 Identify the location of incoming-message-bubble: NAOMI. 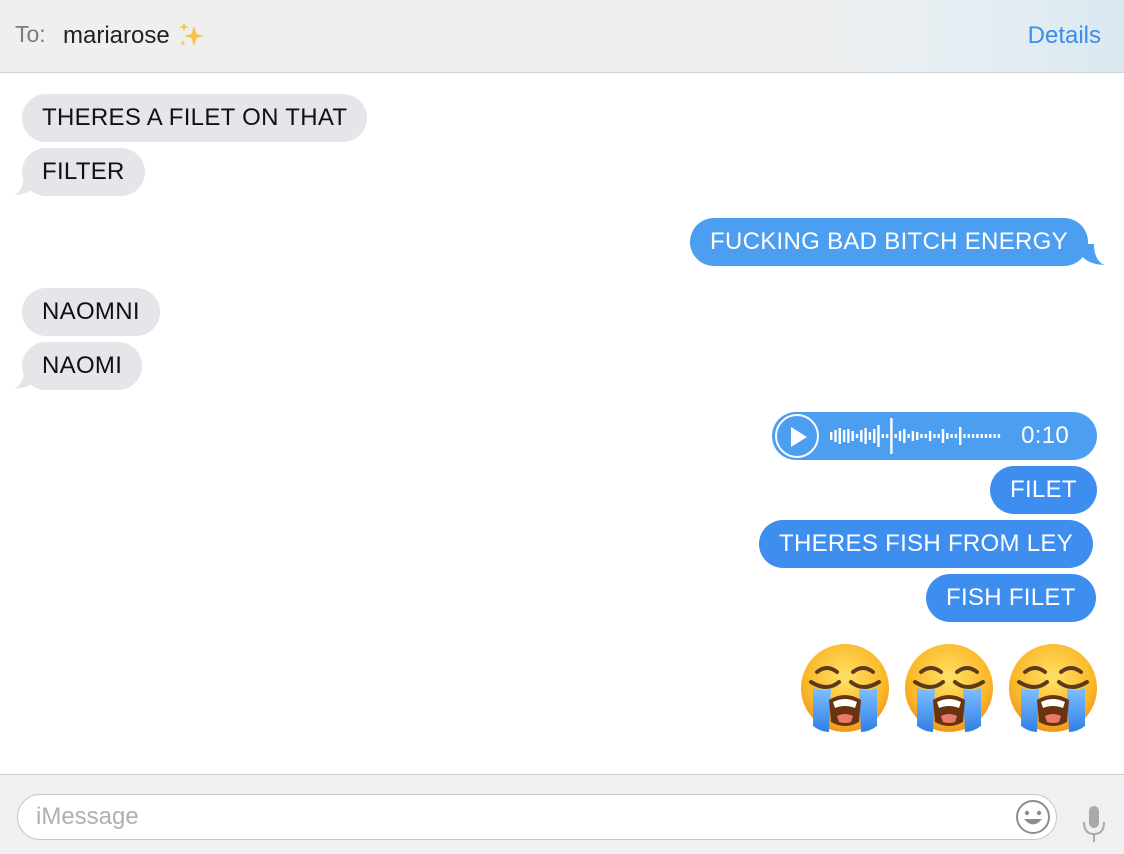
(82, 366).